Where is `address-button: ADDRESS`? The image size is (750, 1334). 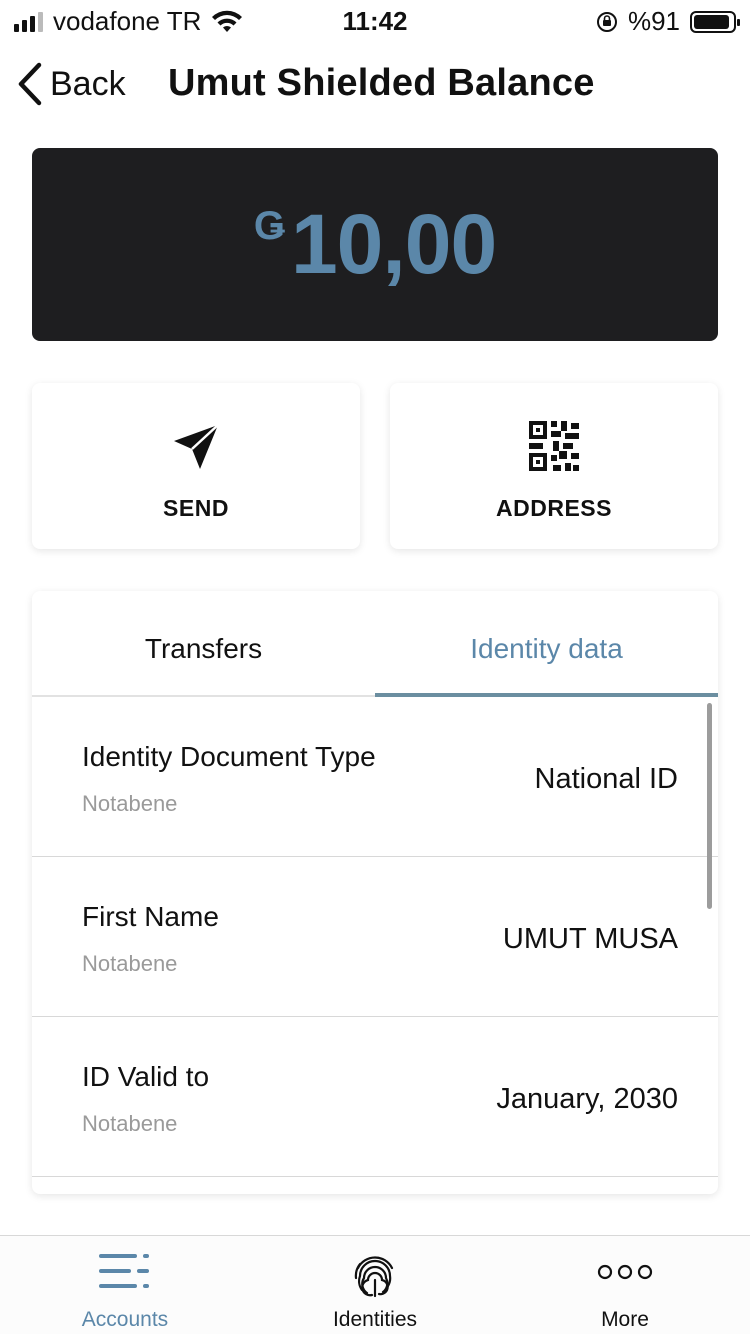
address-button: ADDRESS is located at coordinates (554, 466).